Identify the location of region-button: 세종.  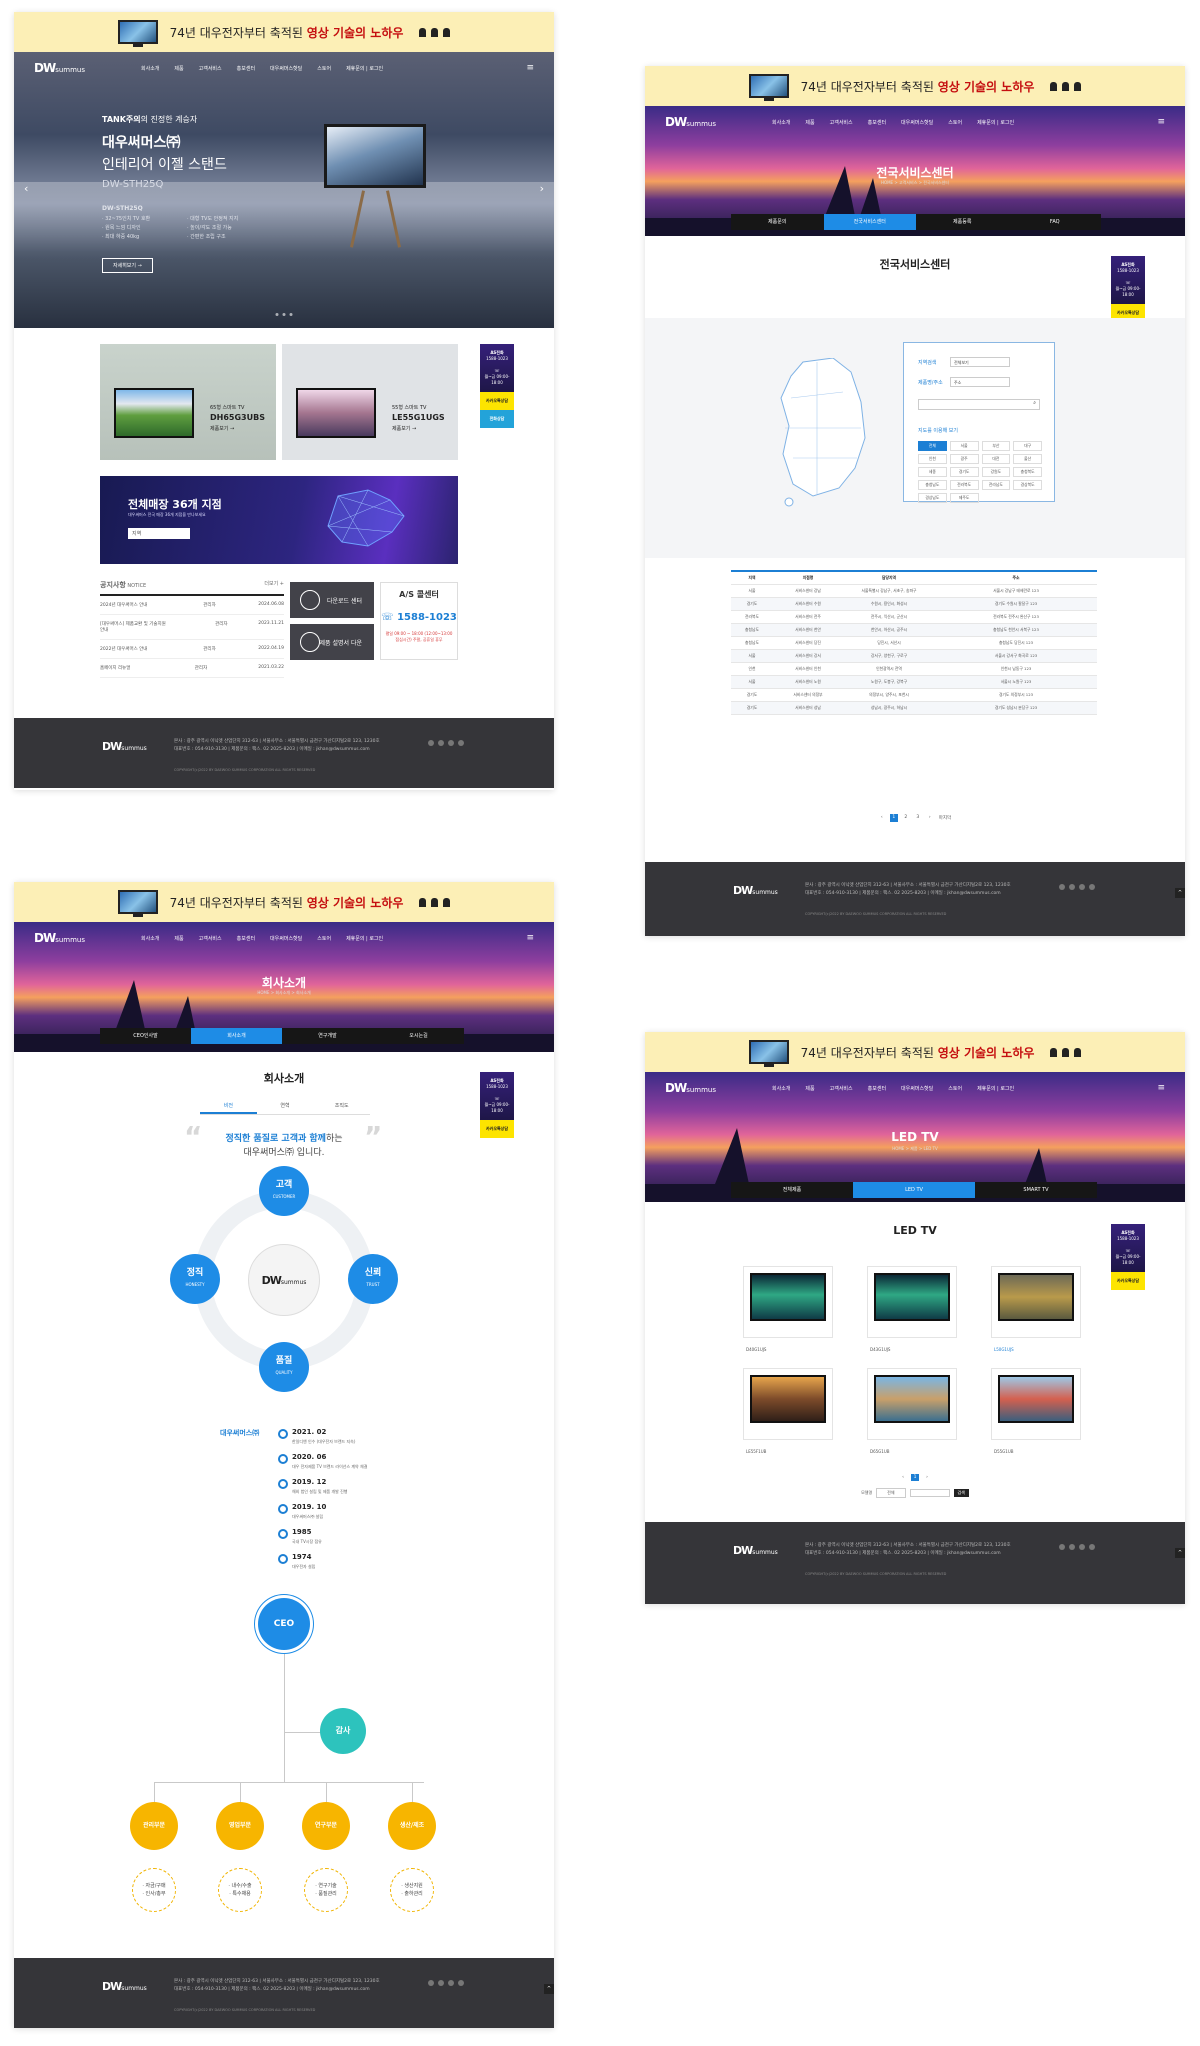
(932, 472).